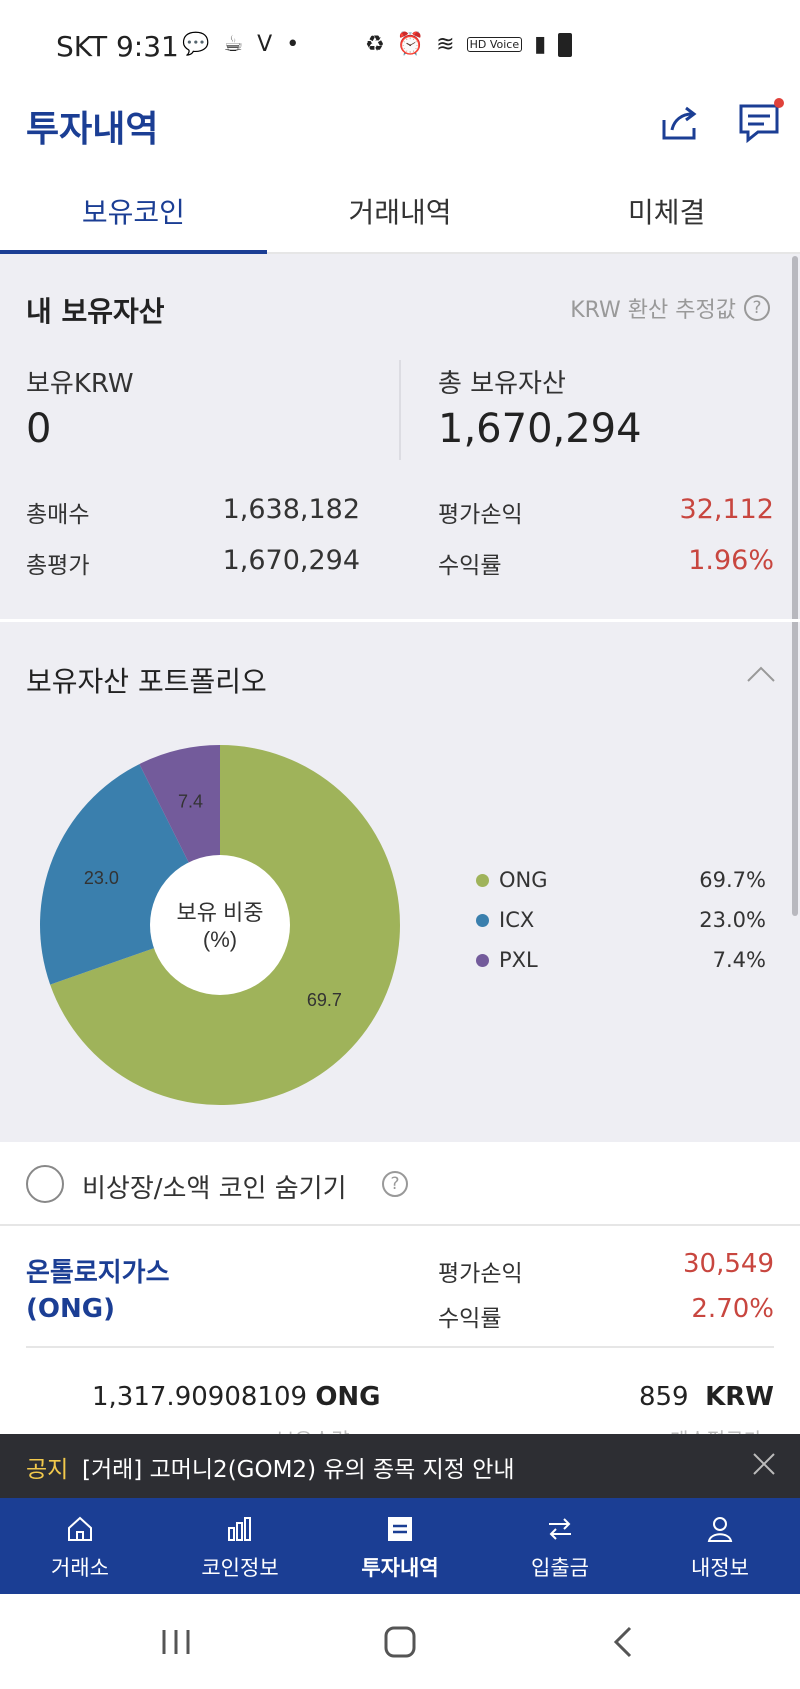 The width and height of the screenshot is (800, 1689). Describe the element at coordinates (58, 566) in the screenshot. I see `total-eval-label: 총평가` at that location.